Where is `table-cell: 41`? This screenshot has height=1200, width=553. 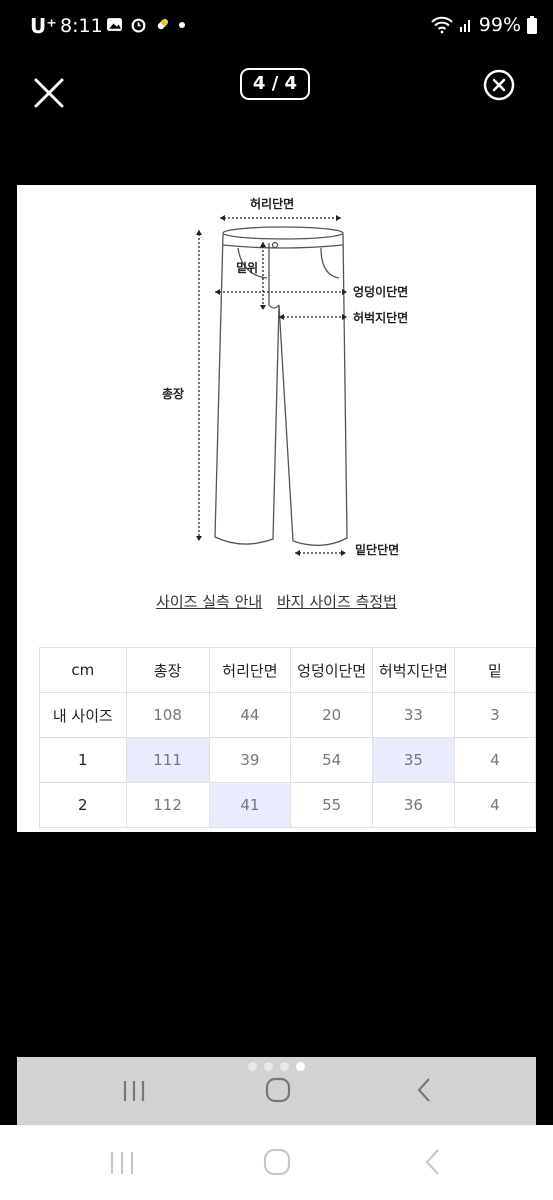 table-cell: 41 is located at coordinates (250, 805).